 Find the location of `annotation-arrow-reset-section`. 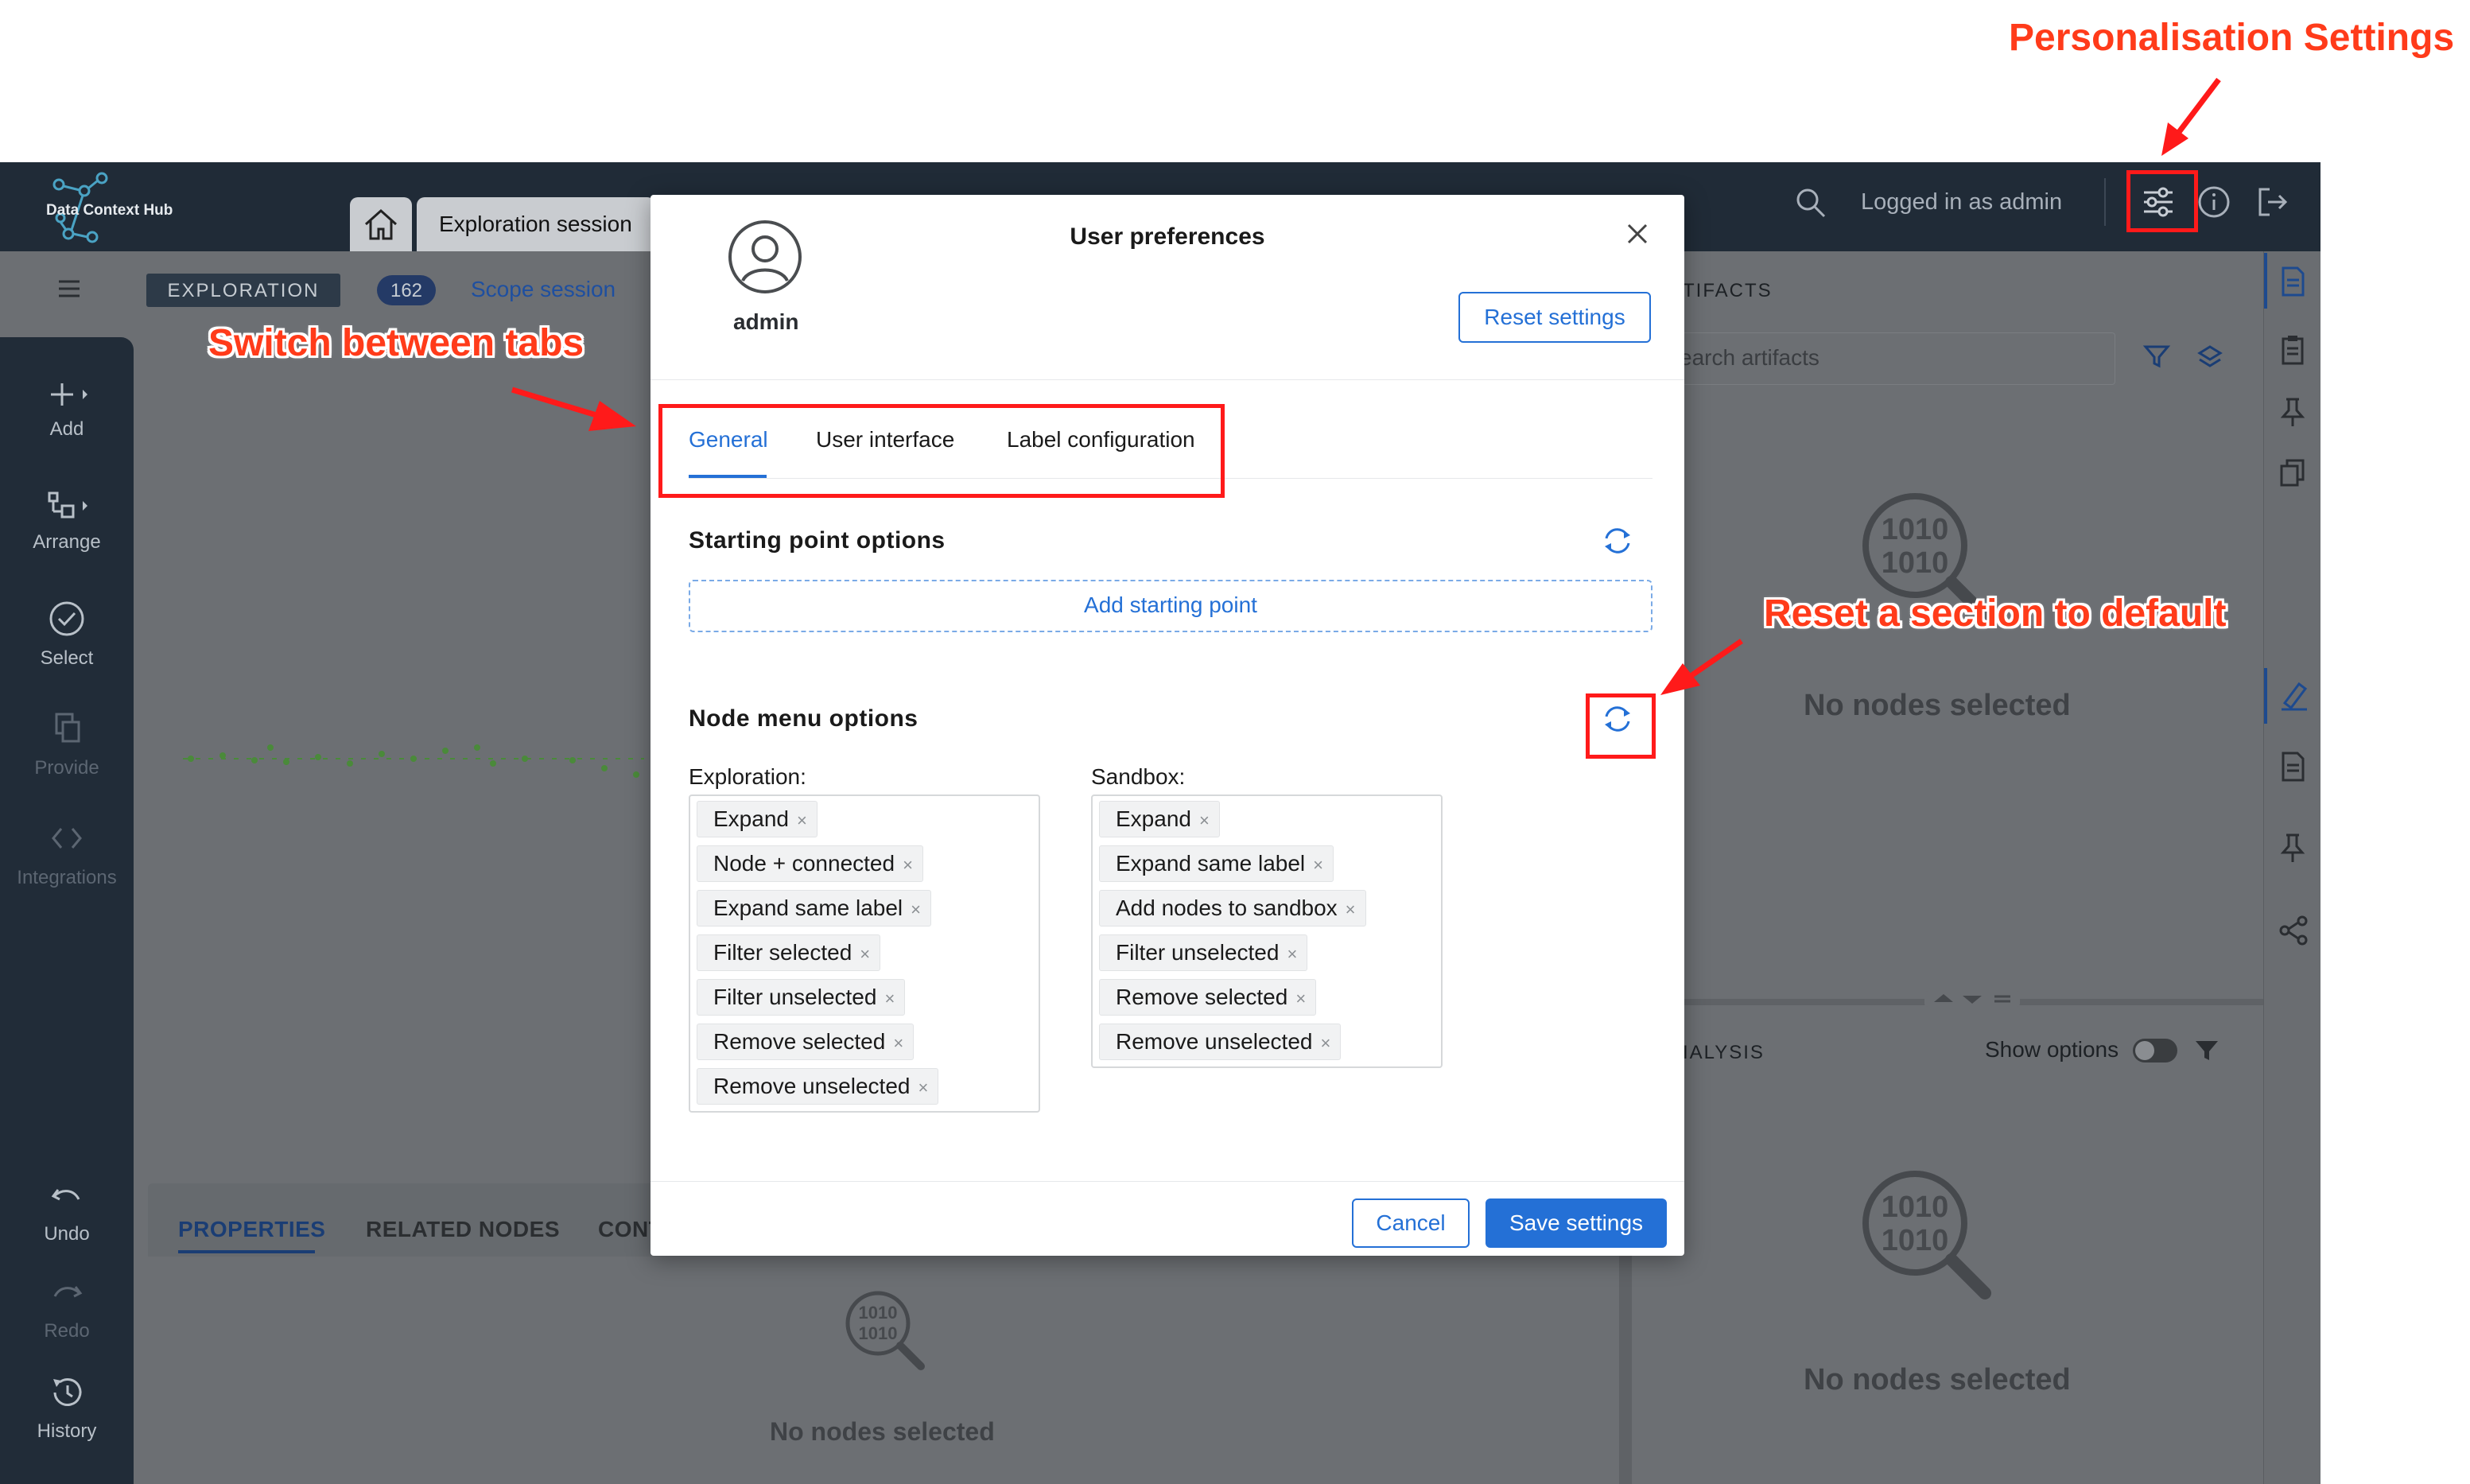

annotation-arrow-reset-section is located at coordinates (1701, 667).